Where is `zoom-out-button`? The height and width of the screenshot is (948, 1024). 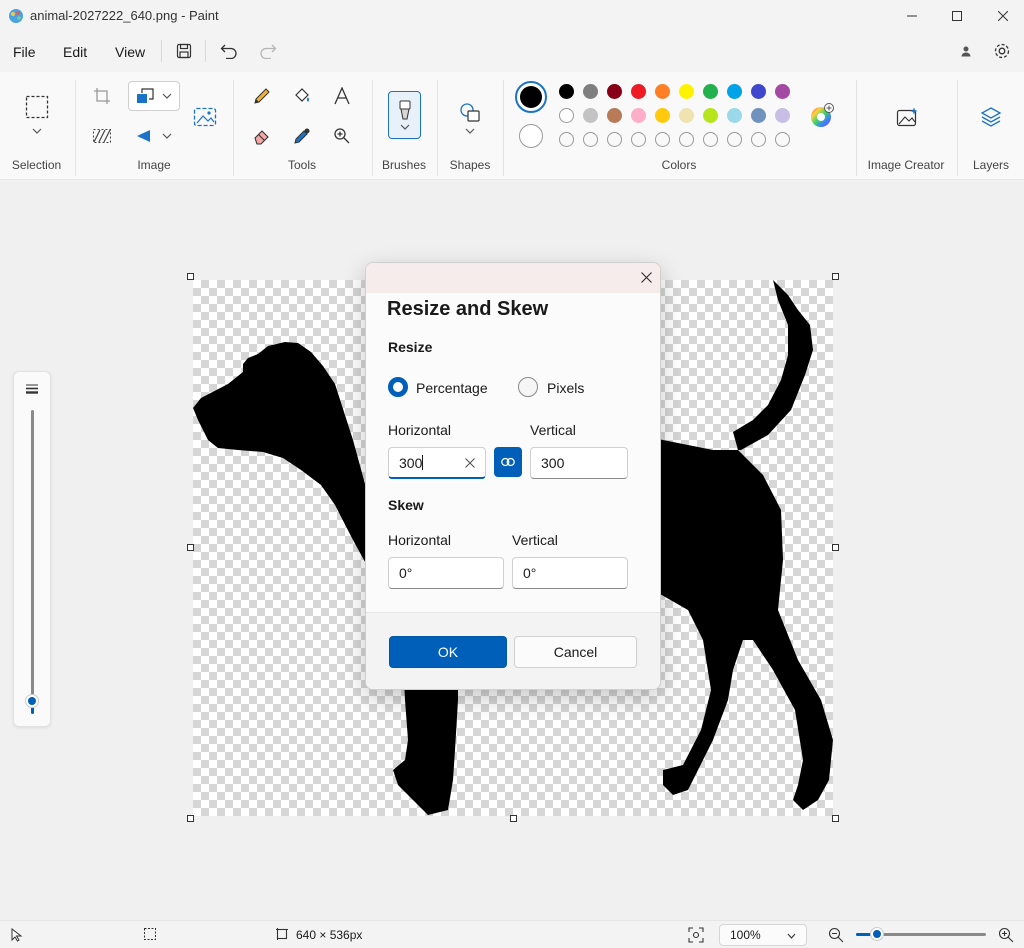 zoom-out-button is located at coordinates (836, 935).